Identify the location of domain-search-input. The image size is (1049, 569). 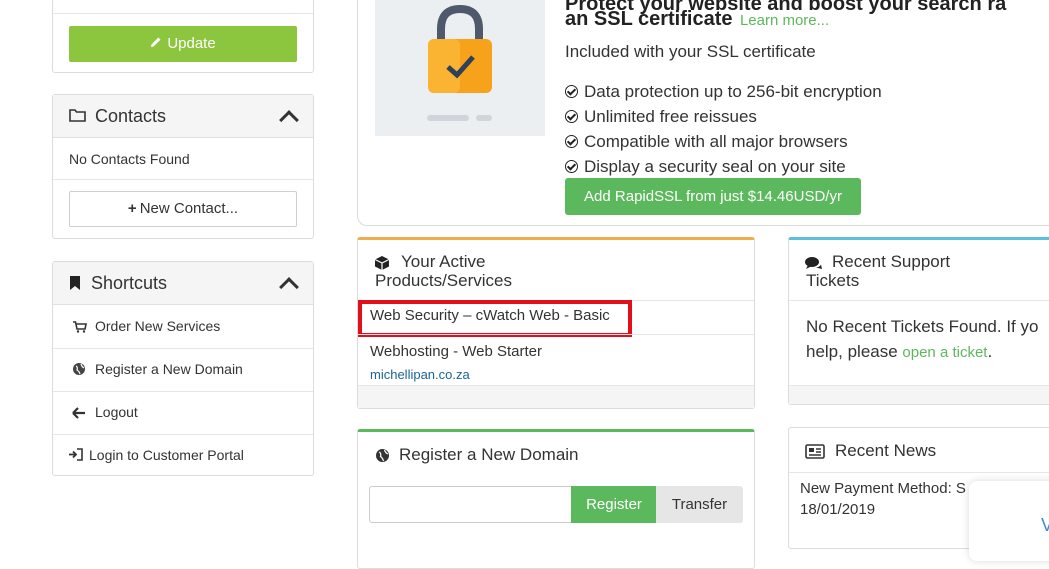
(470, 504).